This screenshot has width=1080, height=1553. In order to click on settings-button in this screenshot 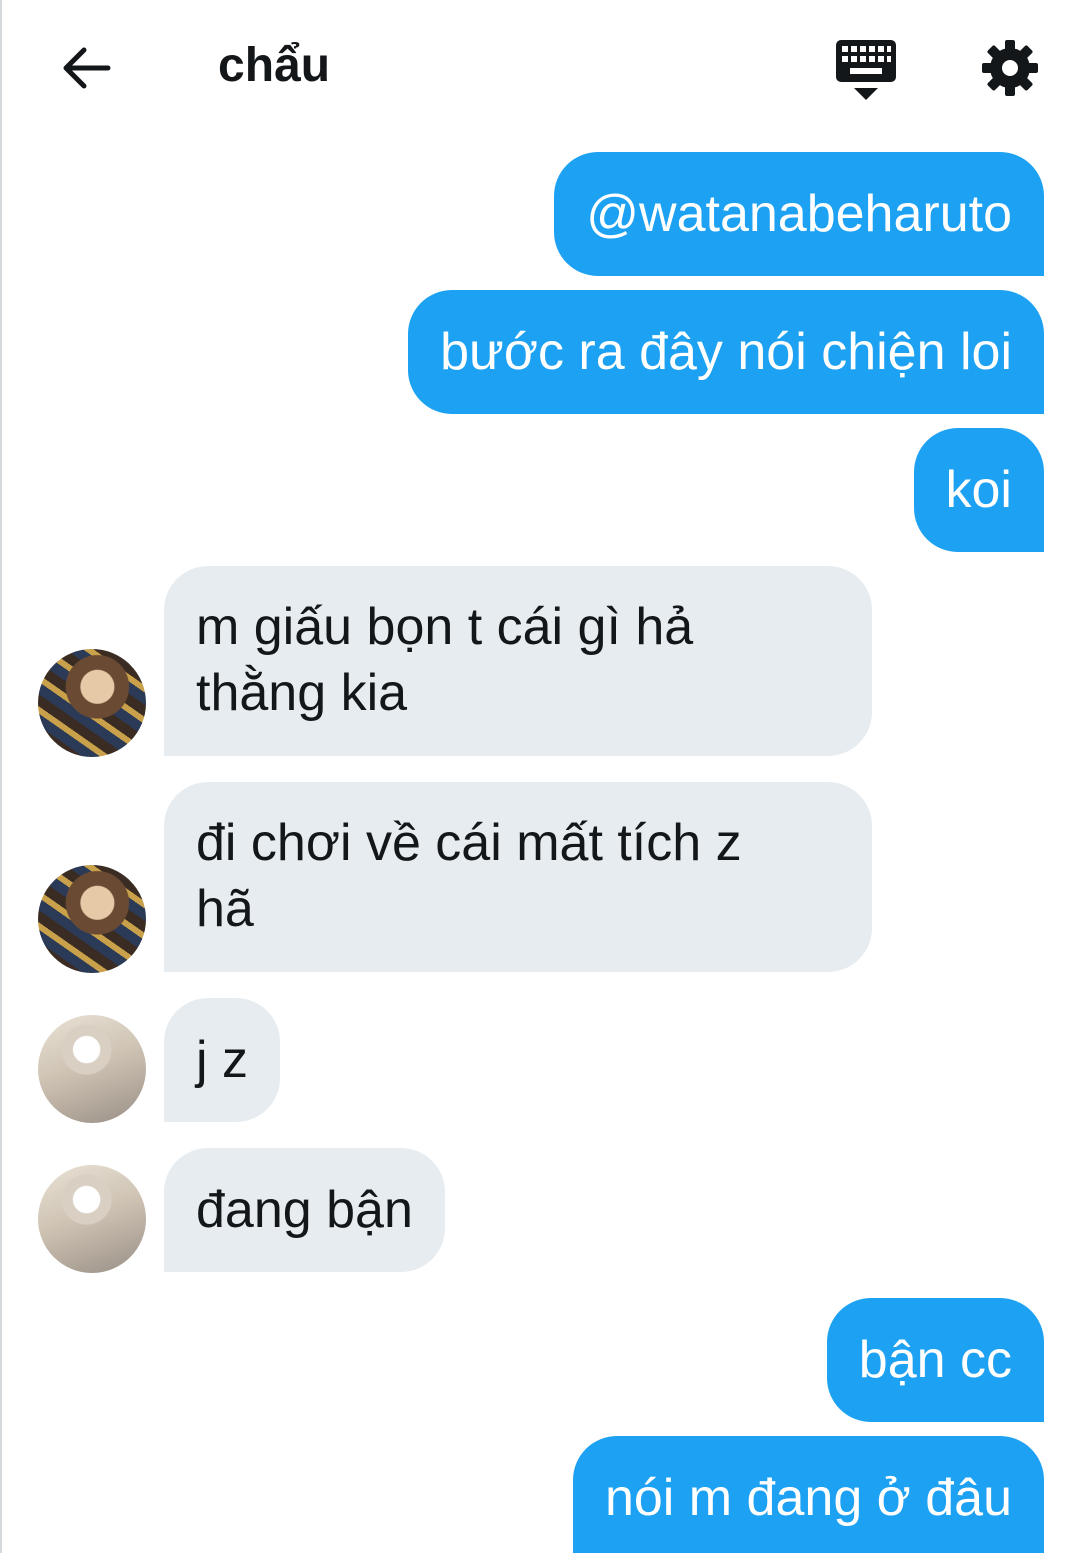, I will do `click(1010, 68)`.